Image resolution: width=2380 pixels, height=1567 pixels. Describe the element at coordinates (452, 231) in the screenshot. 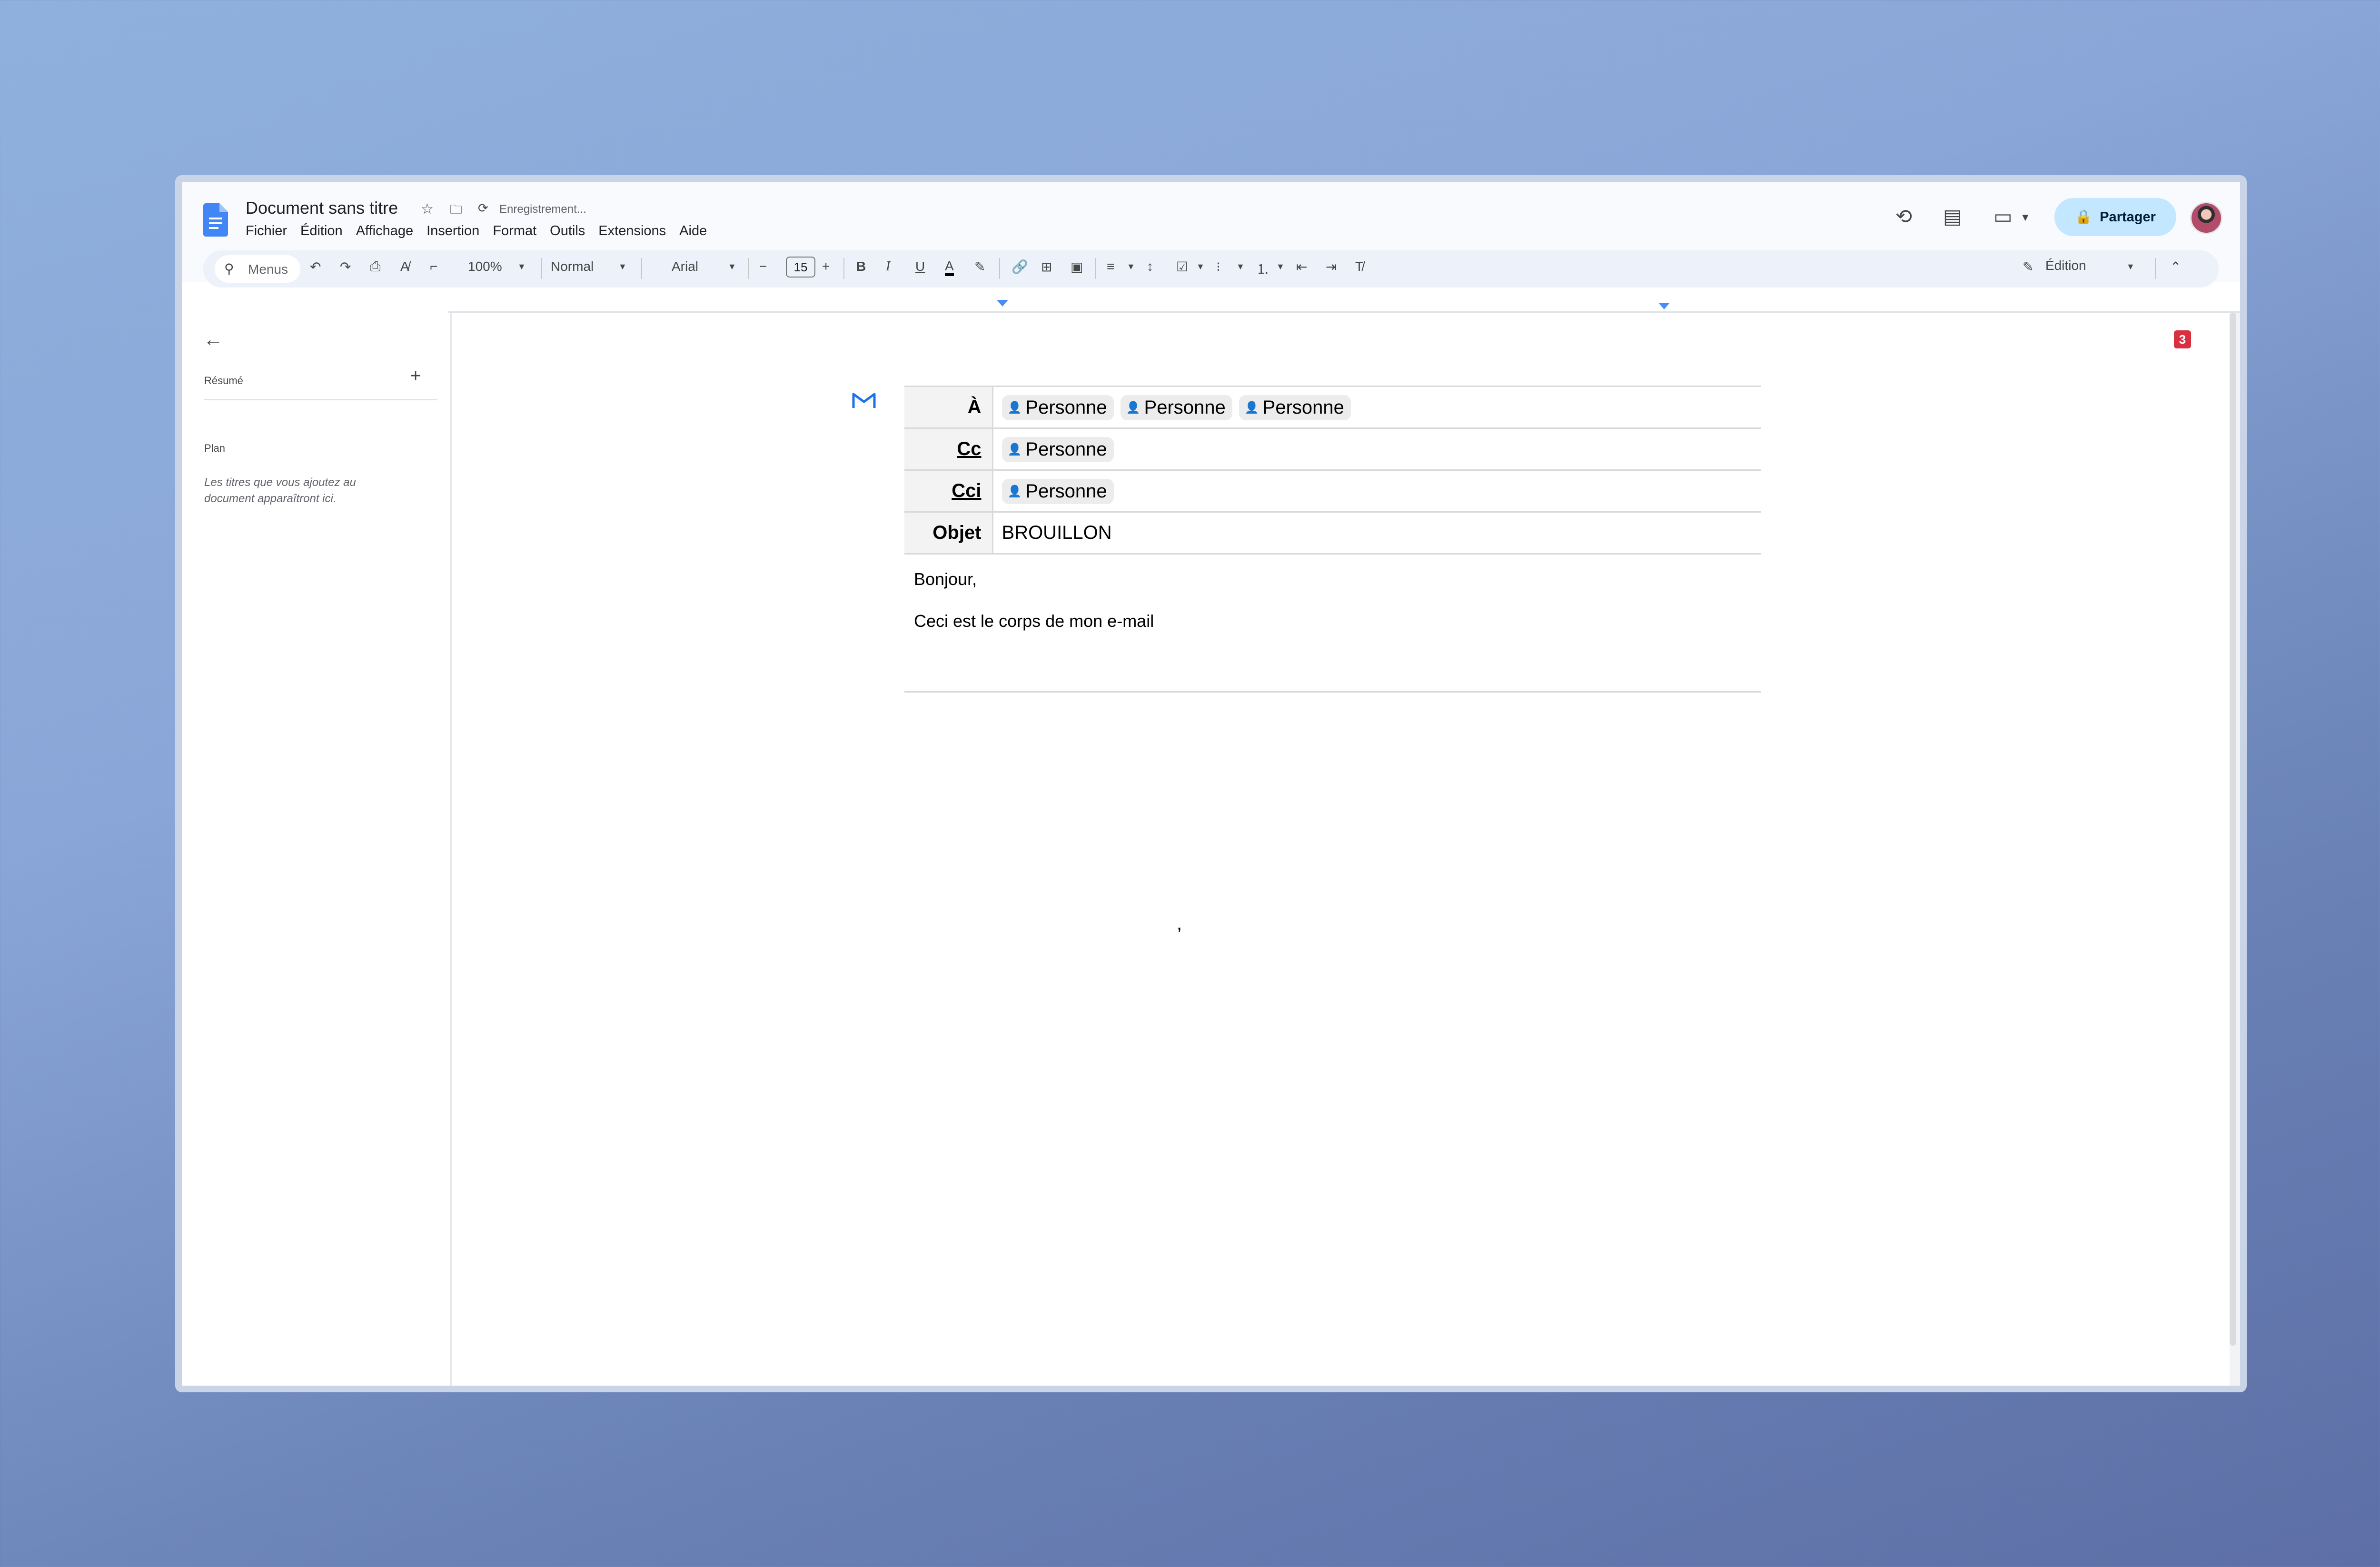

I see `menu-insertion: Insertion` at that location.